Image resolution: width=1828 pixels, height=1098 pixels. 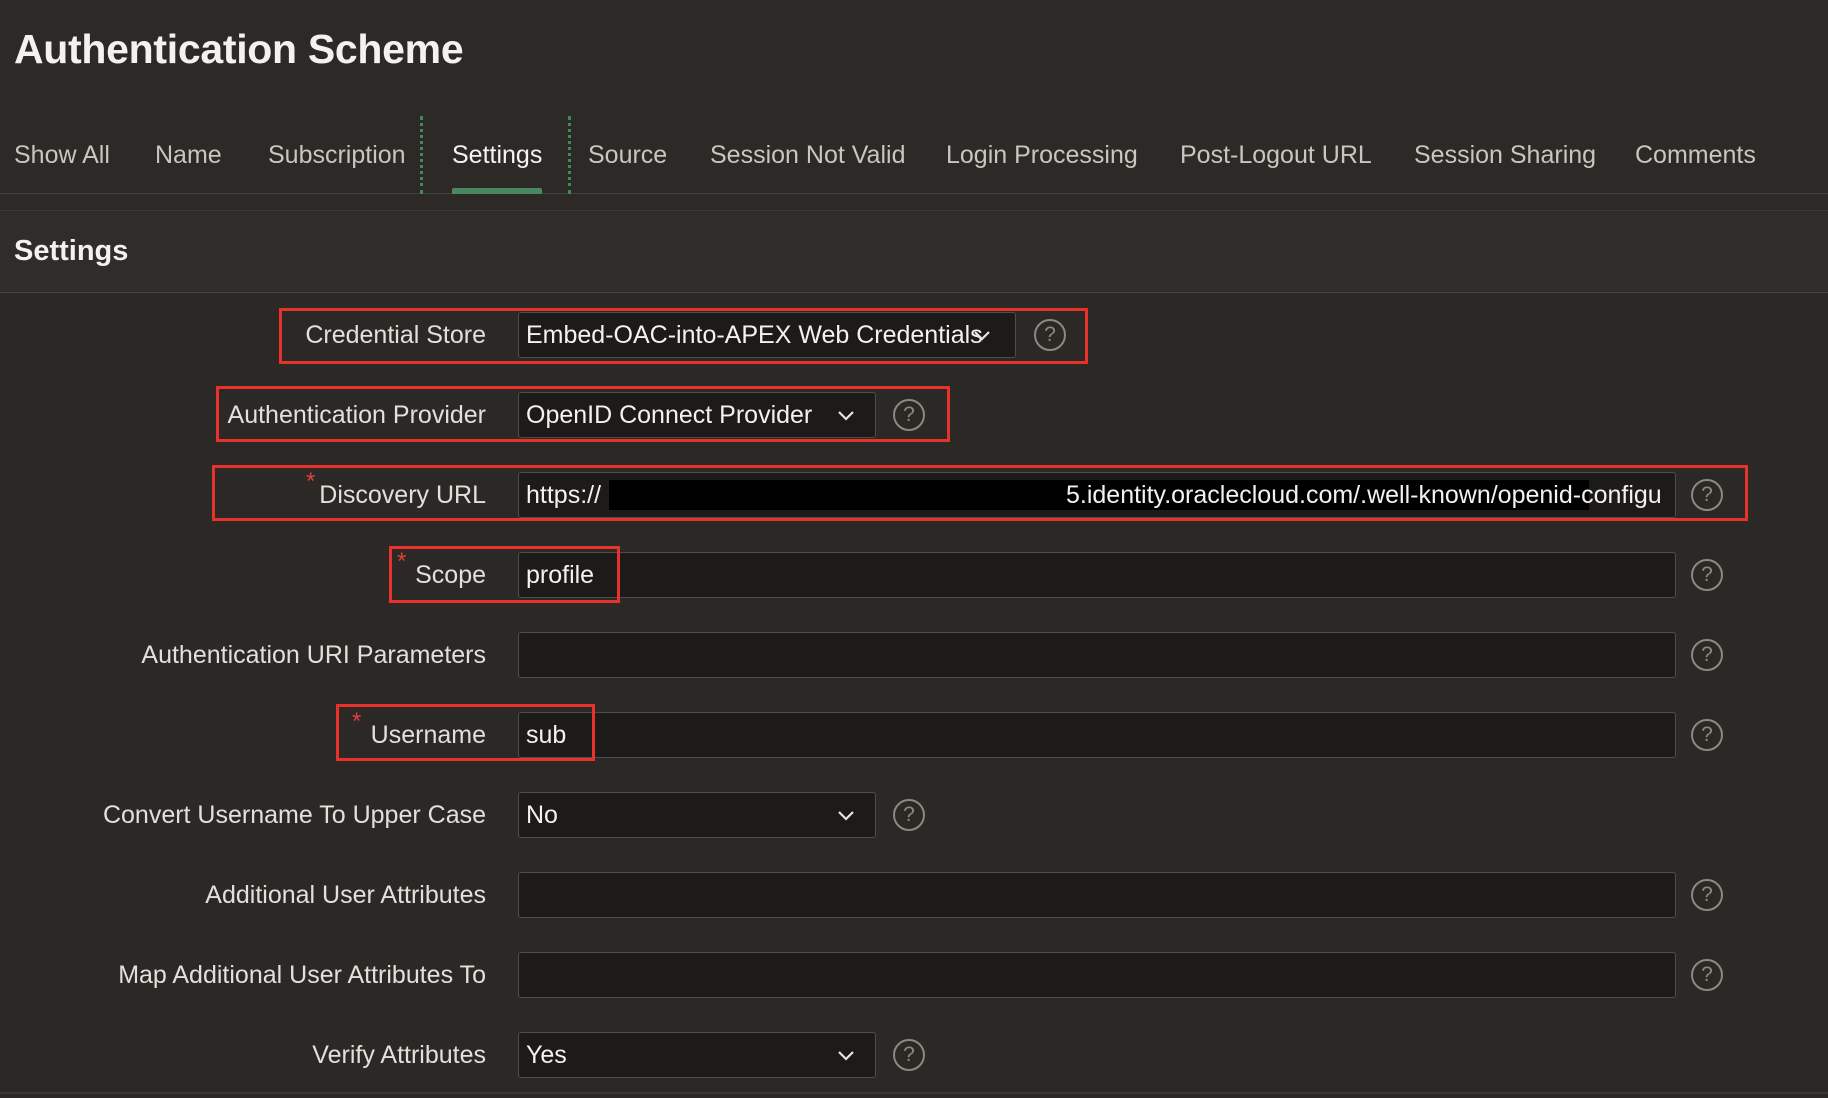 I want to click on authentication-provider-help-icon: ?, so click(x=909, y=415).